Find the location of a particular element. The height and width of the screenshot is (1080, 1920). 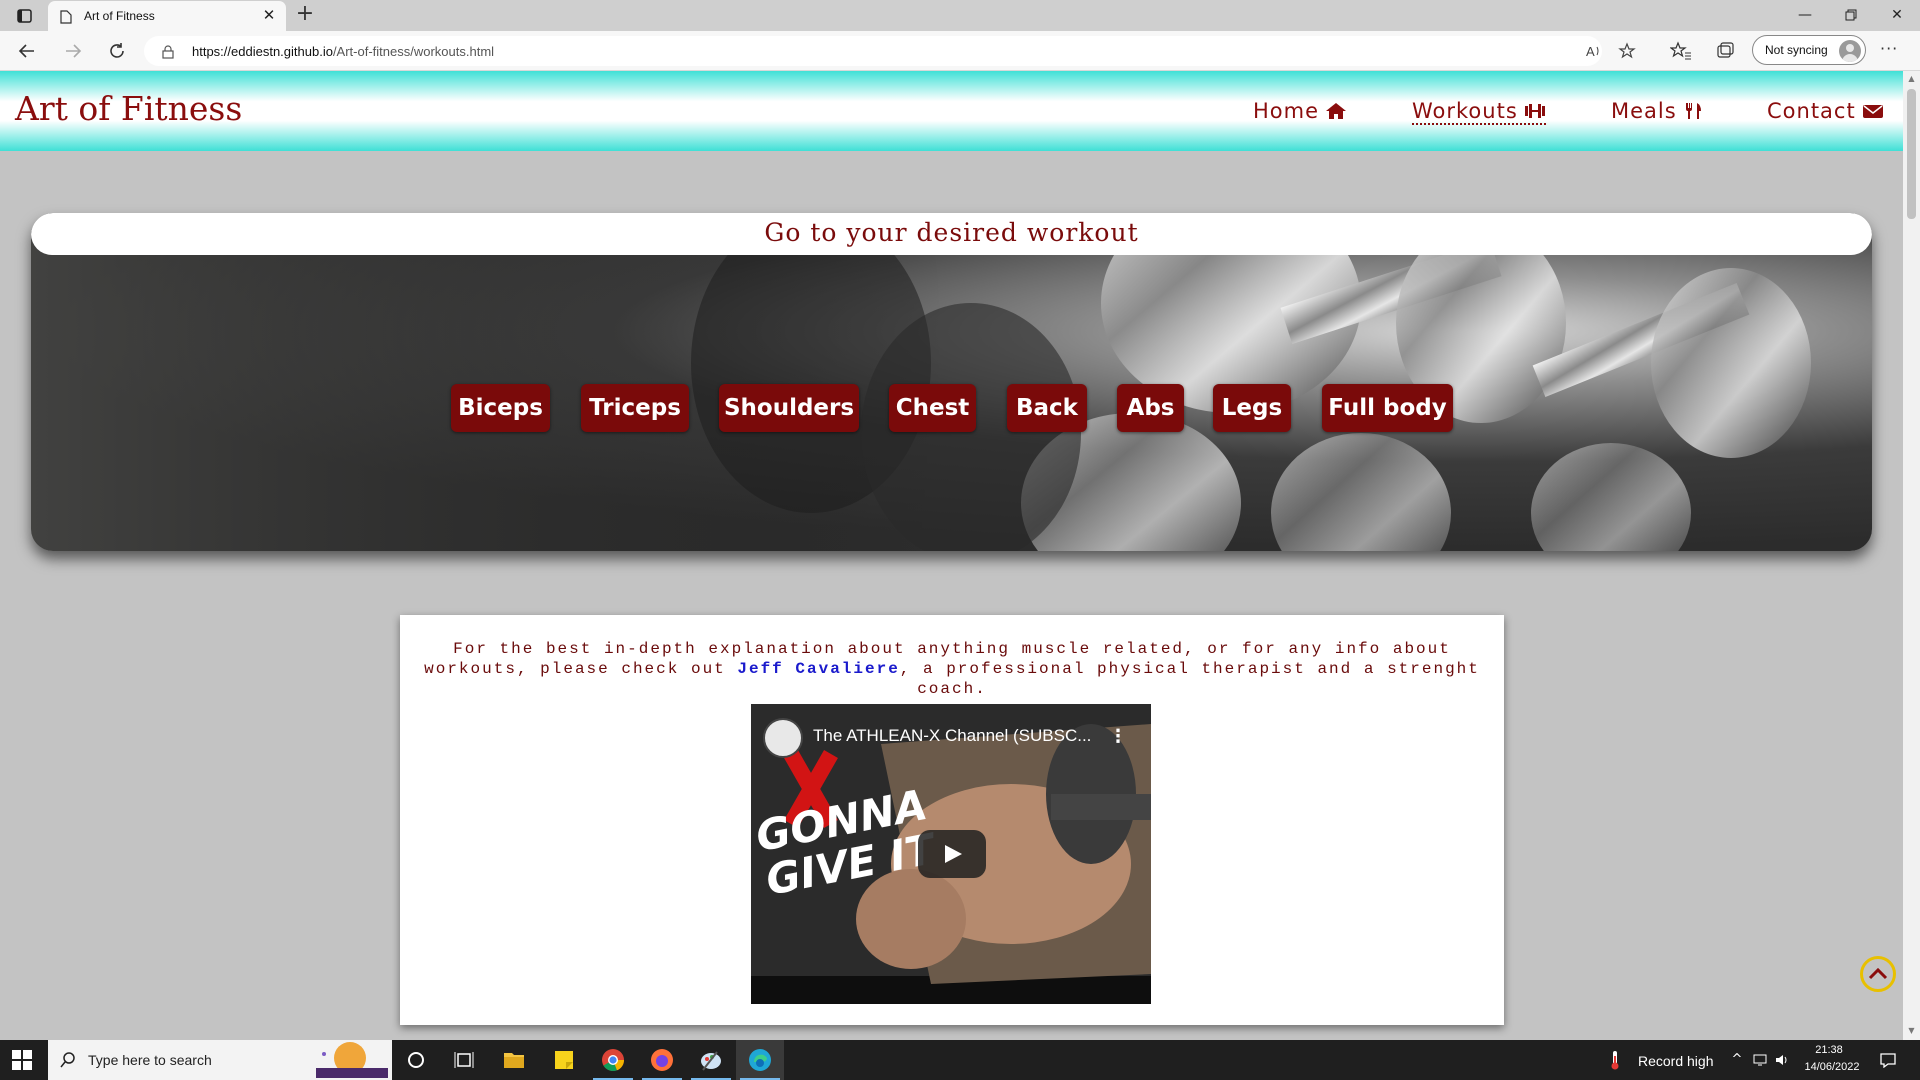

cortana-icon is located at coordinates (416, 1060).